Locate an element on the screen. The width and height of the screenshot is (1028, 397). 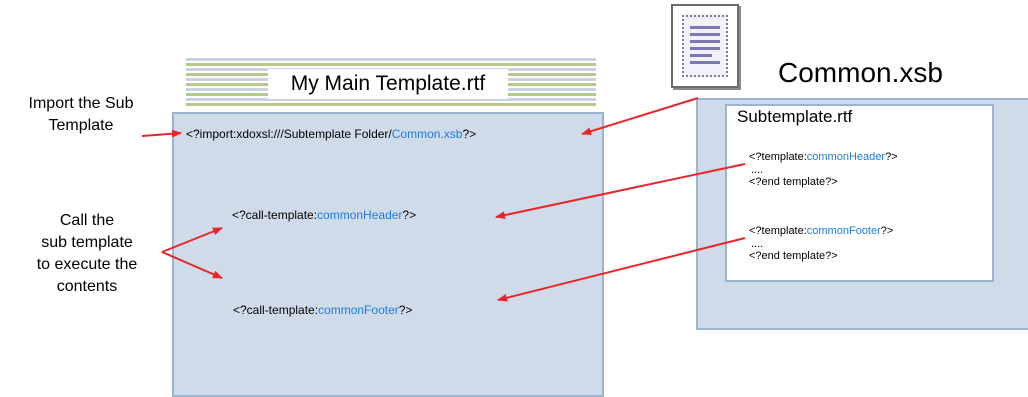
arrow-call-to-footer is located at coordinates (192, 265).